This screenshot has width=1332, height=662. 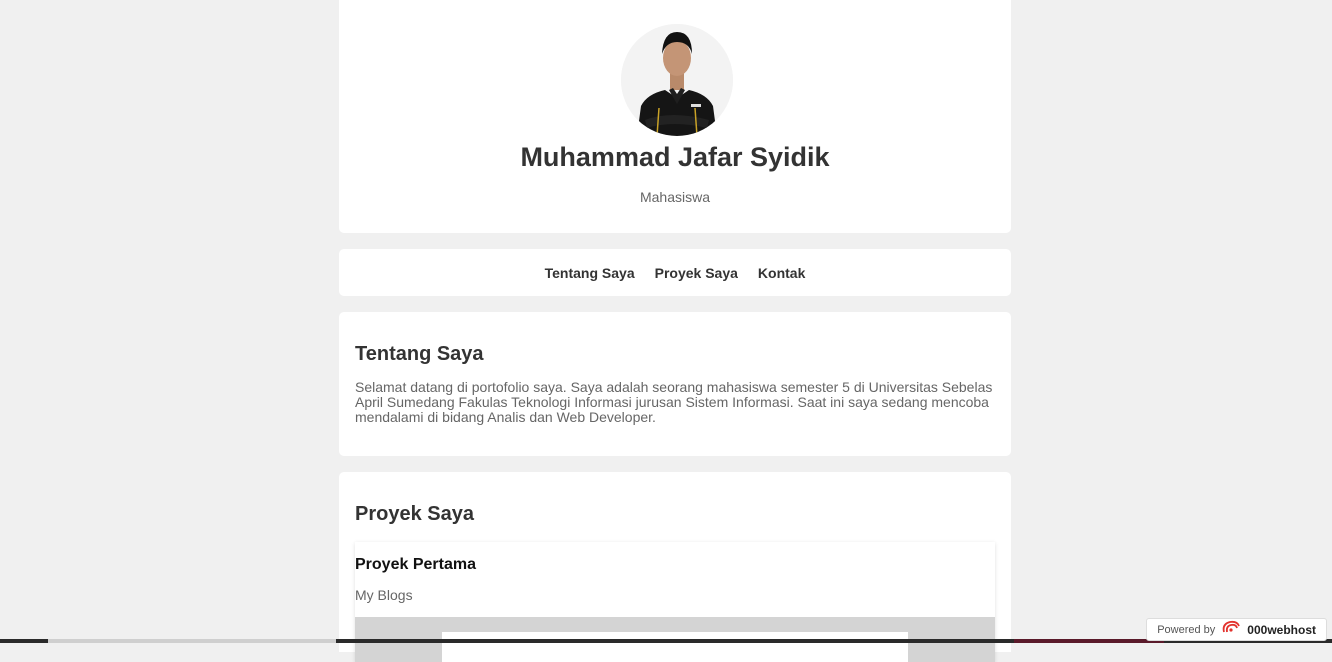 I want to click on avatar, so click(x=677, y=80).